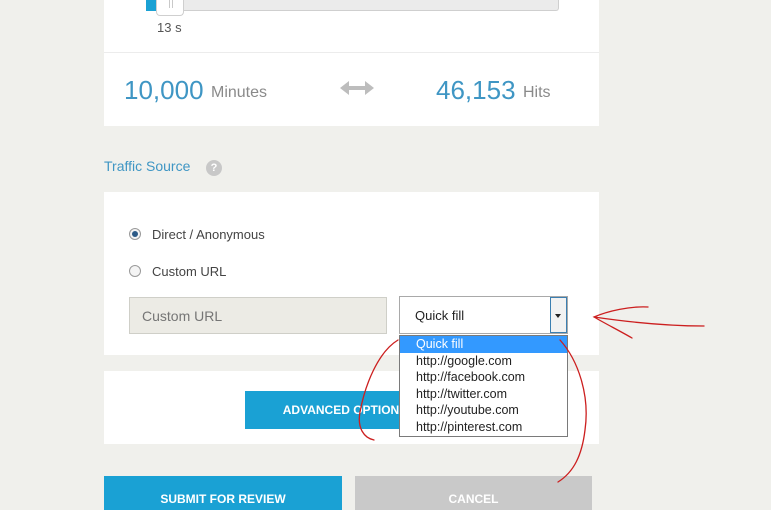 This screenshot has width=771, height=510. I want to click on stats-card: 10,000 Minutes 46,153 Hits, so click(351, 89).